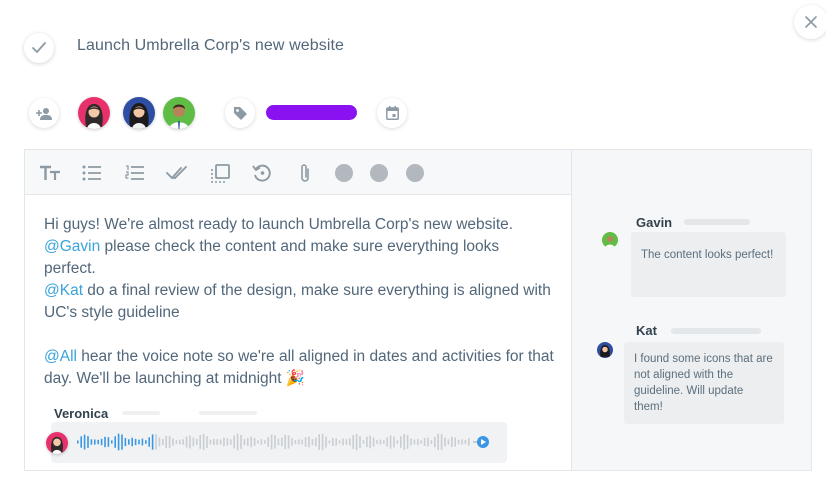 Image resolution: width=826 pixels, height=483 pixels. I want to click on mention-gavin: @Gavin, so click(72, 246).